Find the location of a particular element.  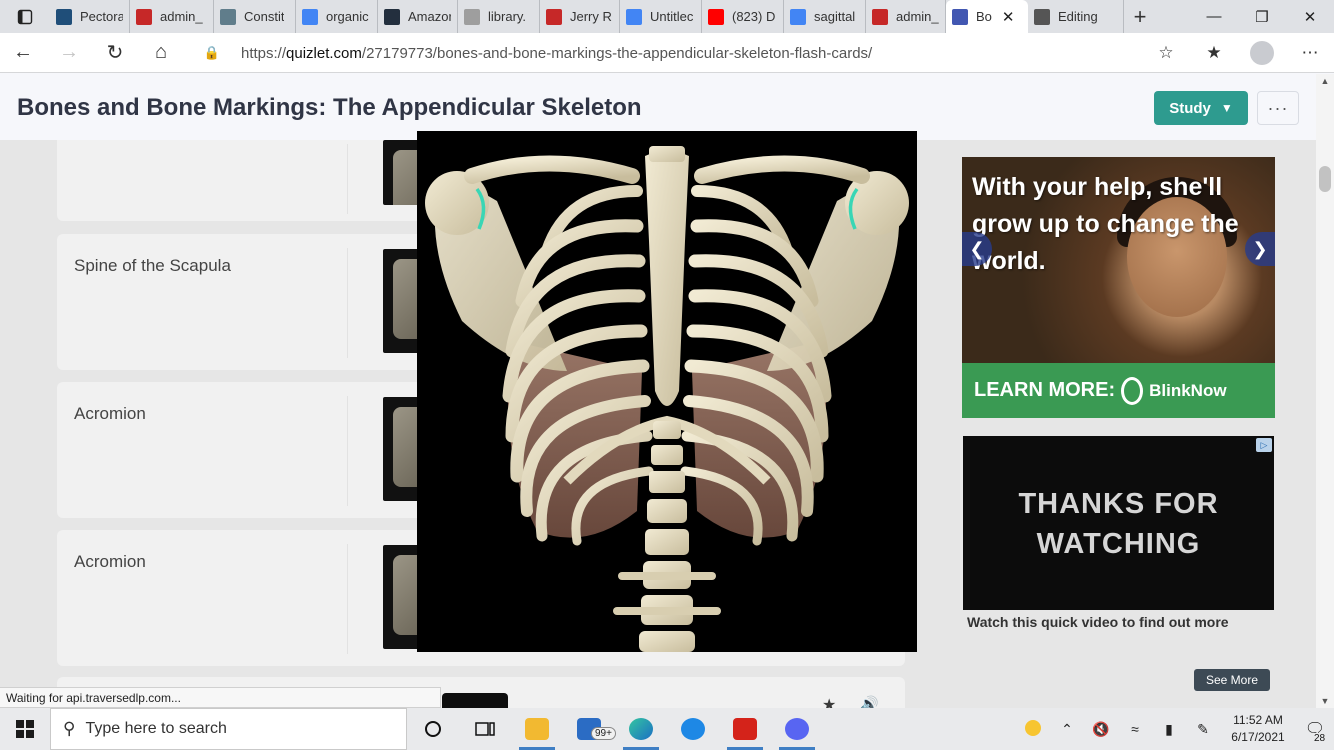

browser-tab: organic is located at coordinates (337, 16).